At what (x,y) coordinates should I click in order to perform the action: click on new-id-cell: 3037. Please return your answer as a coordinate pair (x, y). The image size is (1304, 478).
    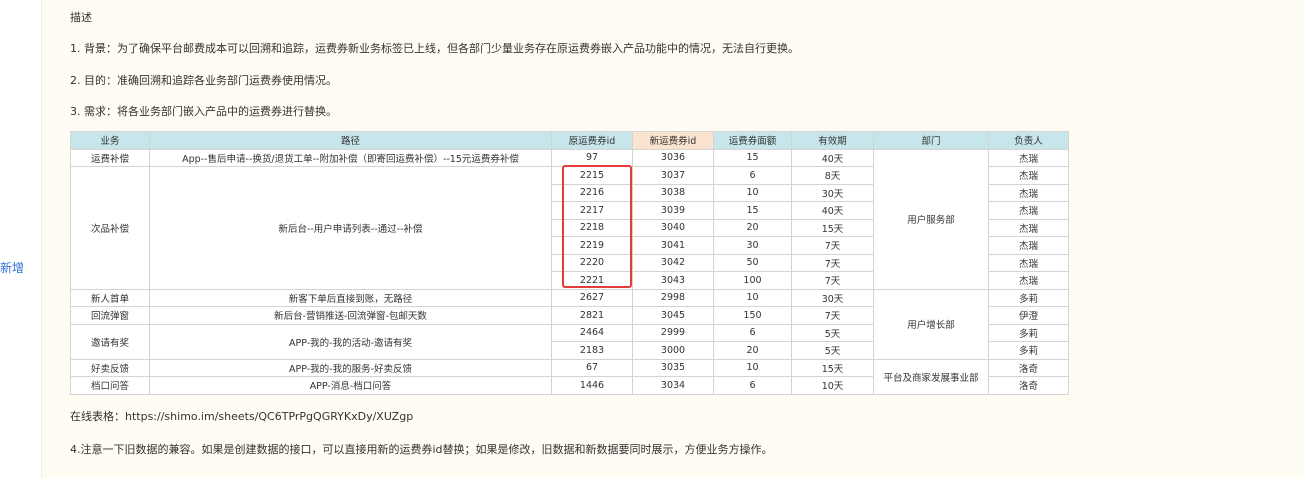
    Looking at the image, I should click on (673, 175).